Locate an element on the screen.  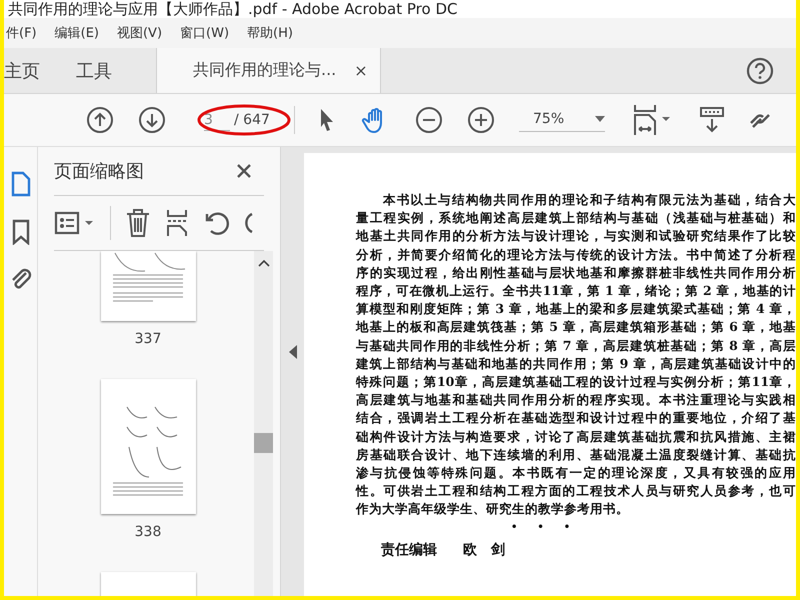
page-number-label: 337 is located at coordinates (148, 339).